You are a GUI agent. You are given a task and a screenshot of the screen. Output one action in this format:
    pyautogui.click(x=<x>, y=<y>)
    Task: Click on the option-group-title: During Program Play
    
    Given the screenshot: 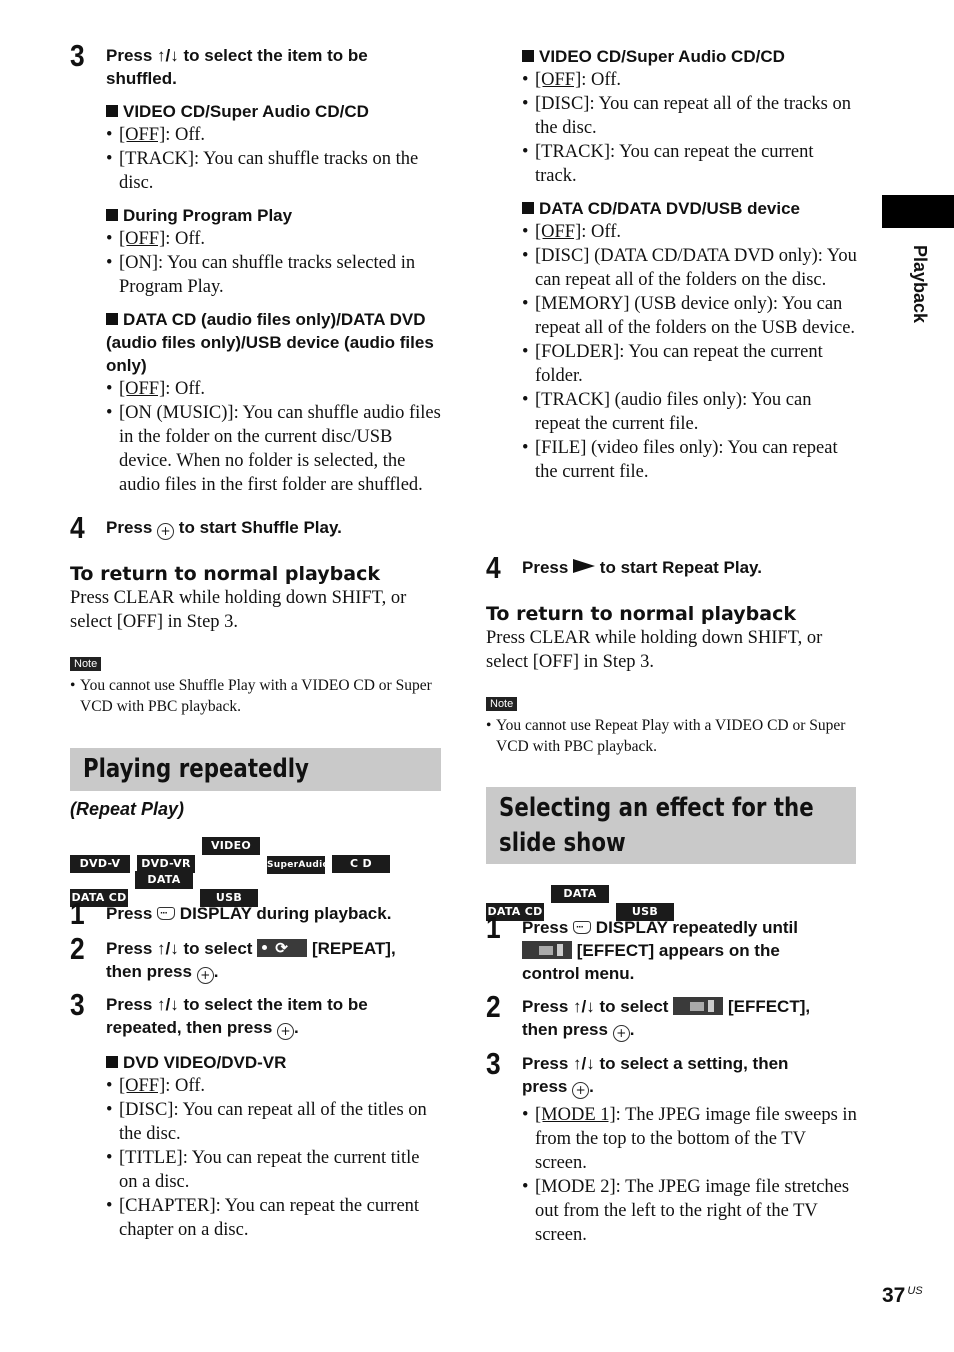 What is the action you would take?
    pyautogui.click(x=208, y=215)
    